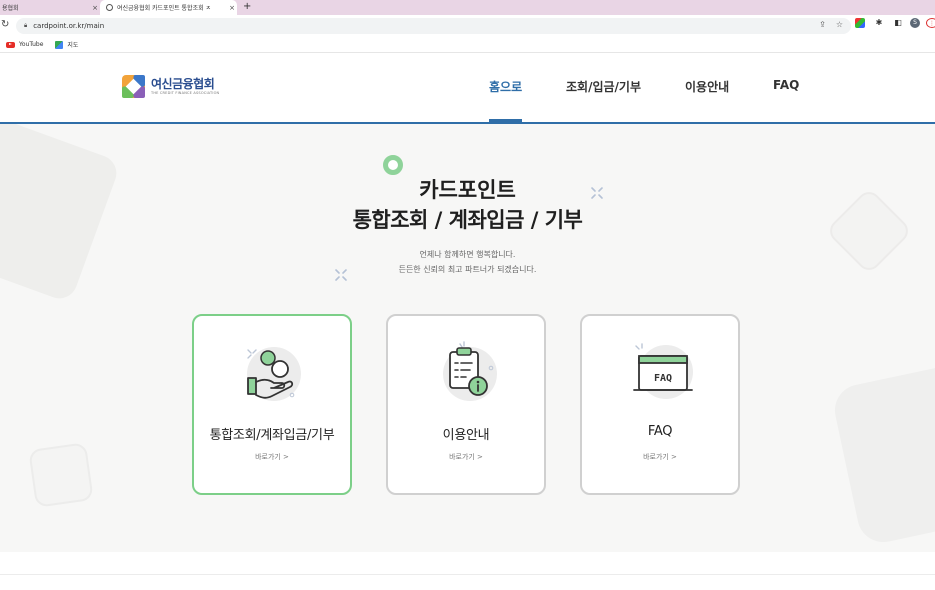  What do you see at coordinates (133, 86) in the screenshot?
I see `logo-mark-icon` at bounding box center [133, 86].